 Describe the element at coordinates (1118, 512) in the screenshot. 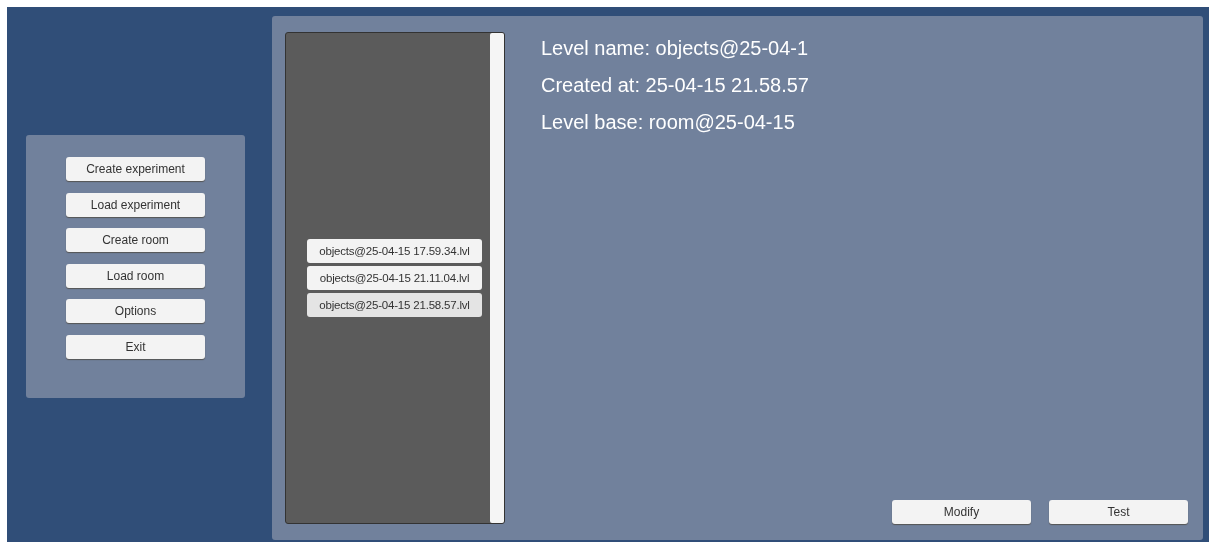

I see `action-button: Test` at that location.